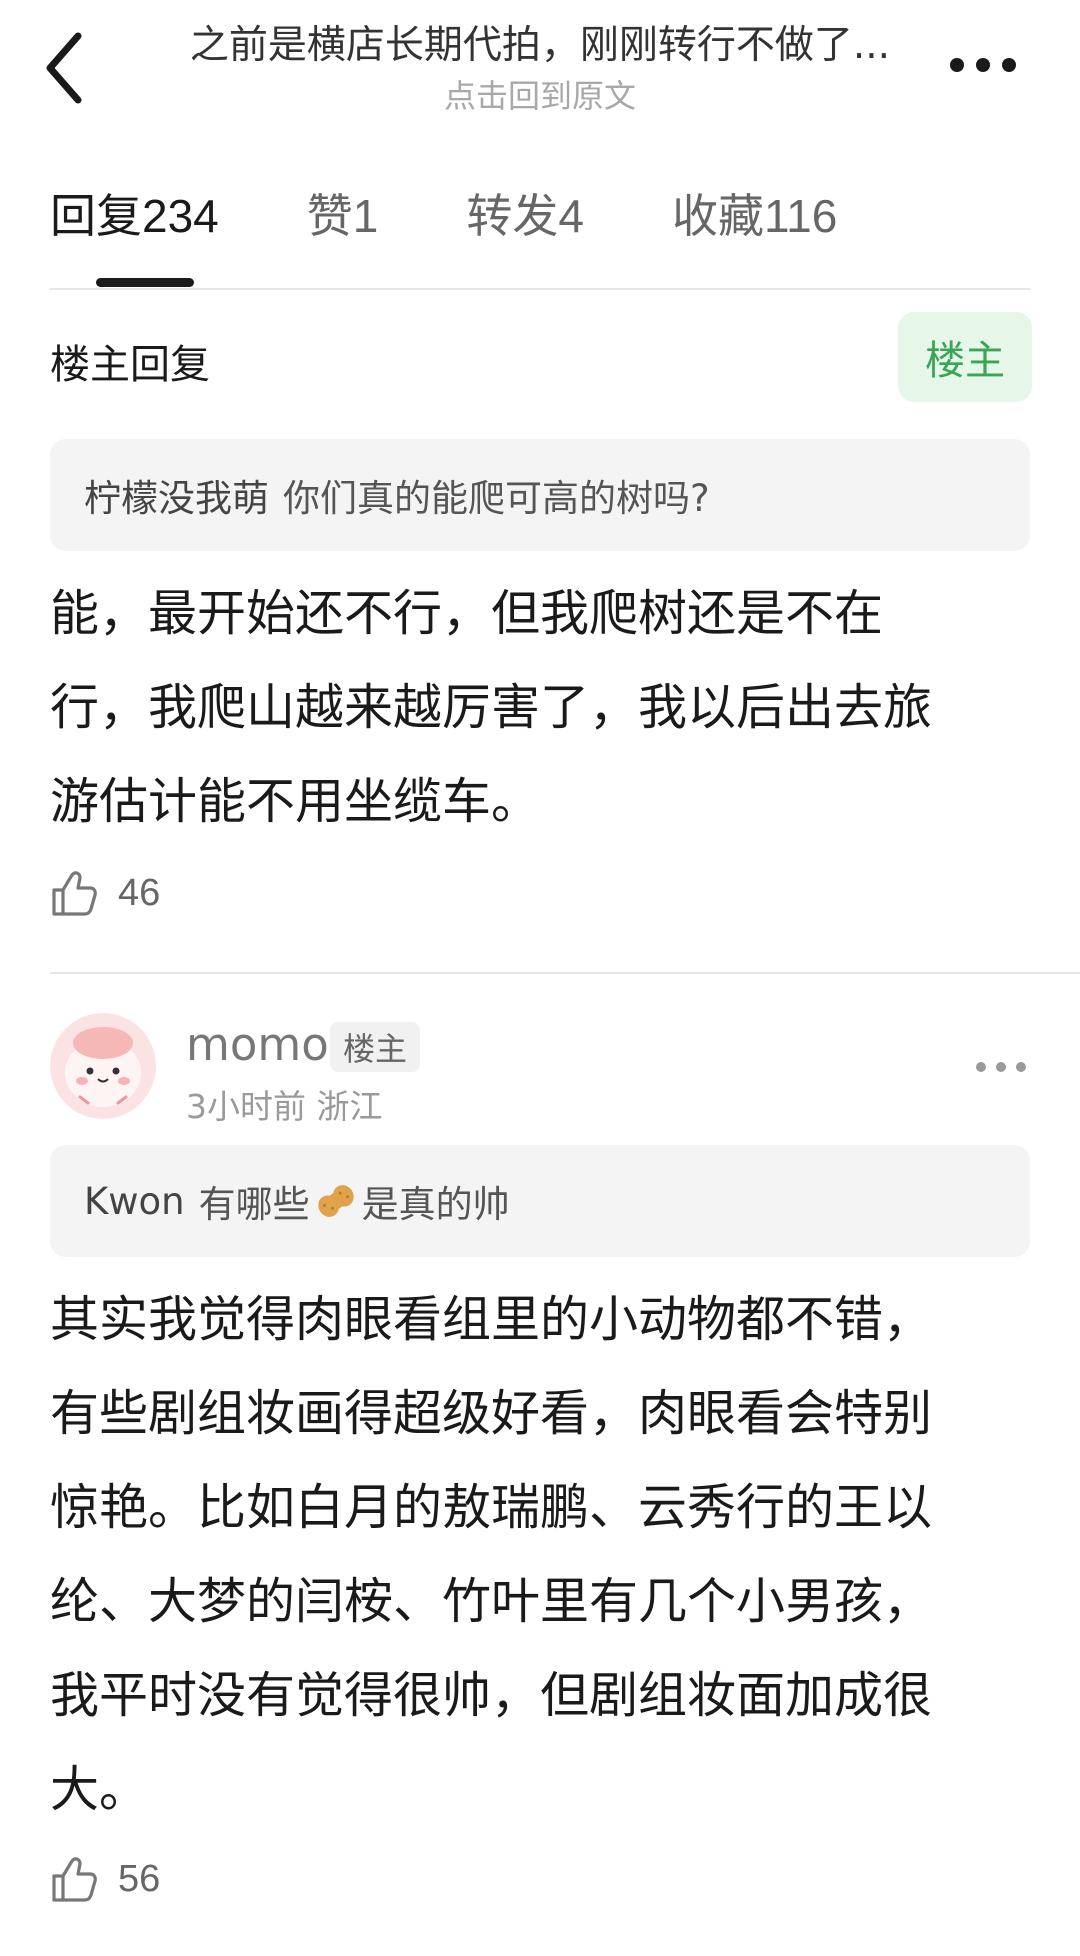  I want to click on avatar, so click(103, 1066).